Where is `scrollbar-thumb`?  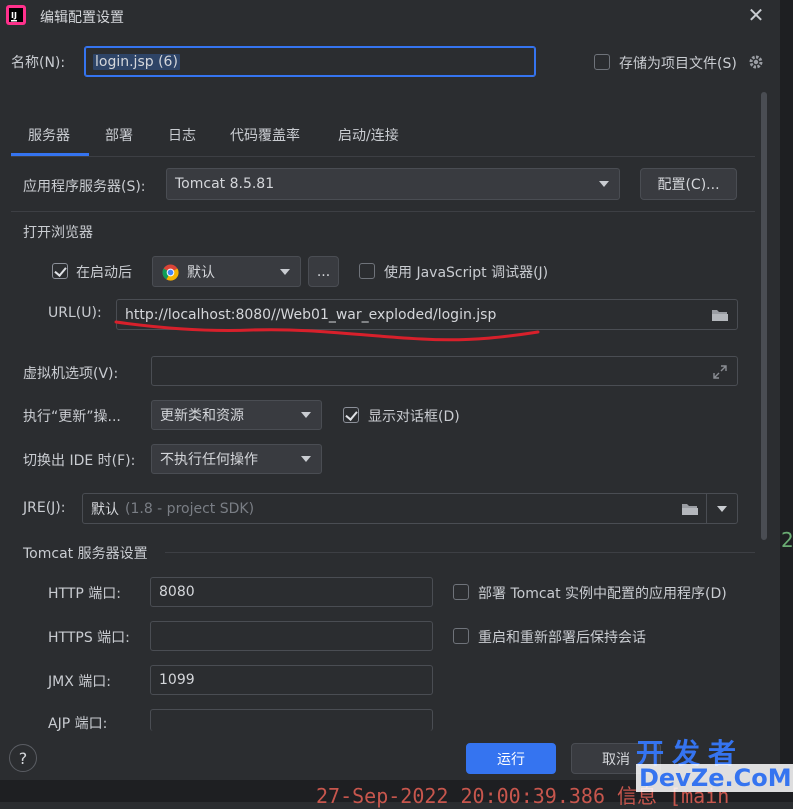
scrollbar-thumb is located at coordinates (764, 316).